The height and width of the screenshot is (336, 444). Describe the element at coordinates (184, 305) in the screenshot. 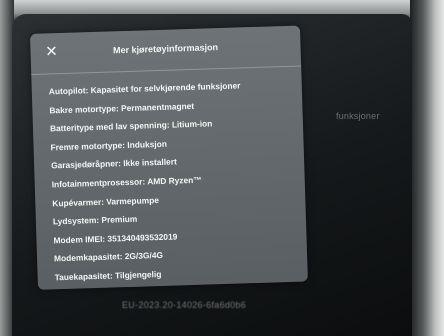

I see `software-version-label: EU-2023.20-14026-6fa6d0b6` at that location.